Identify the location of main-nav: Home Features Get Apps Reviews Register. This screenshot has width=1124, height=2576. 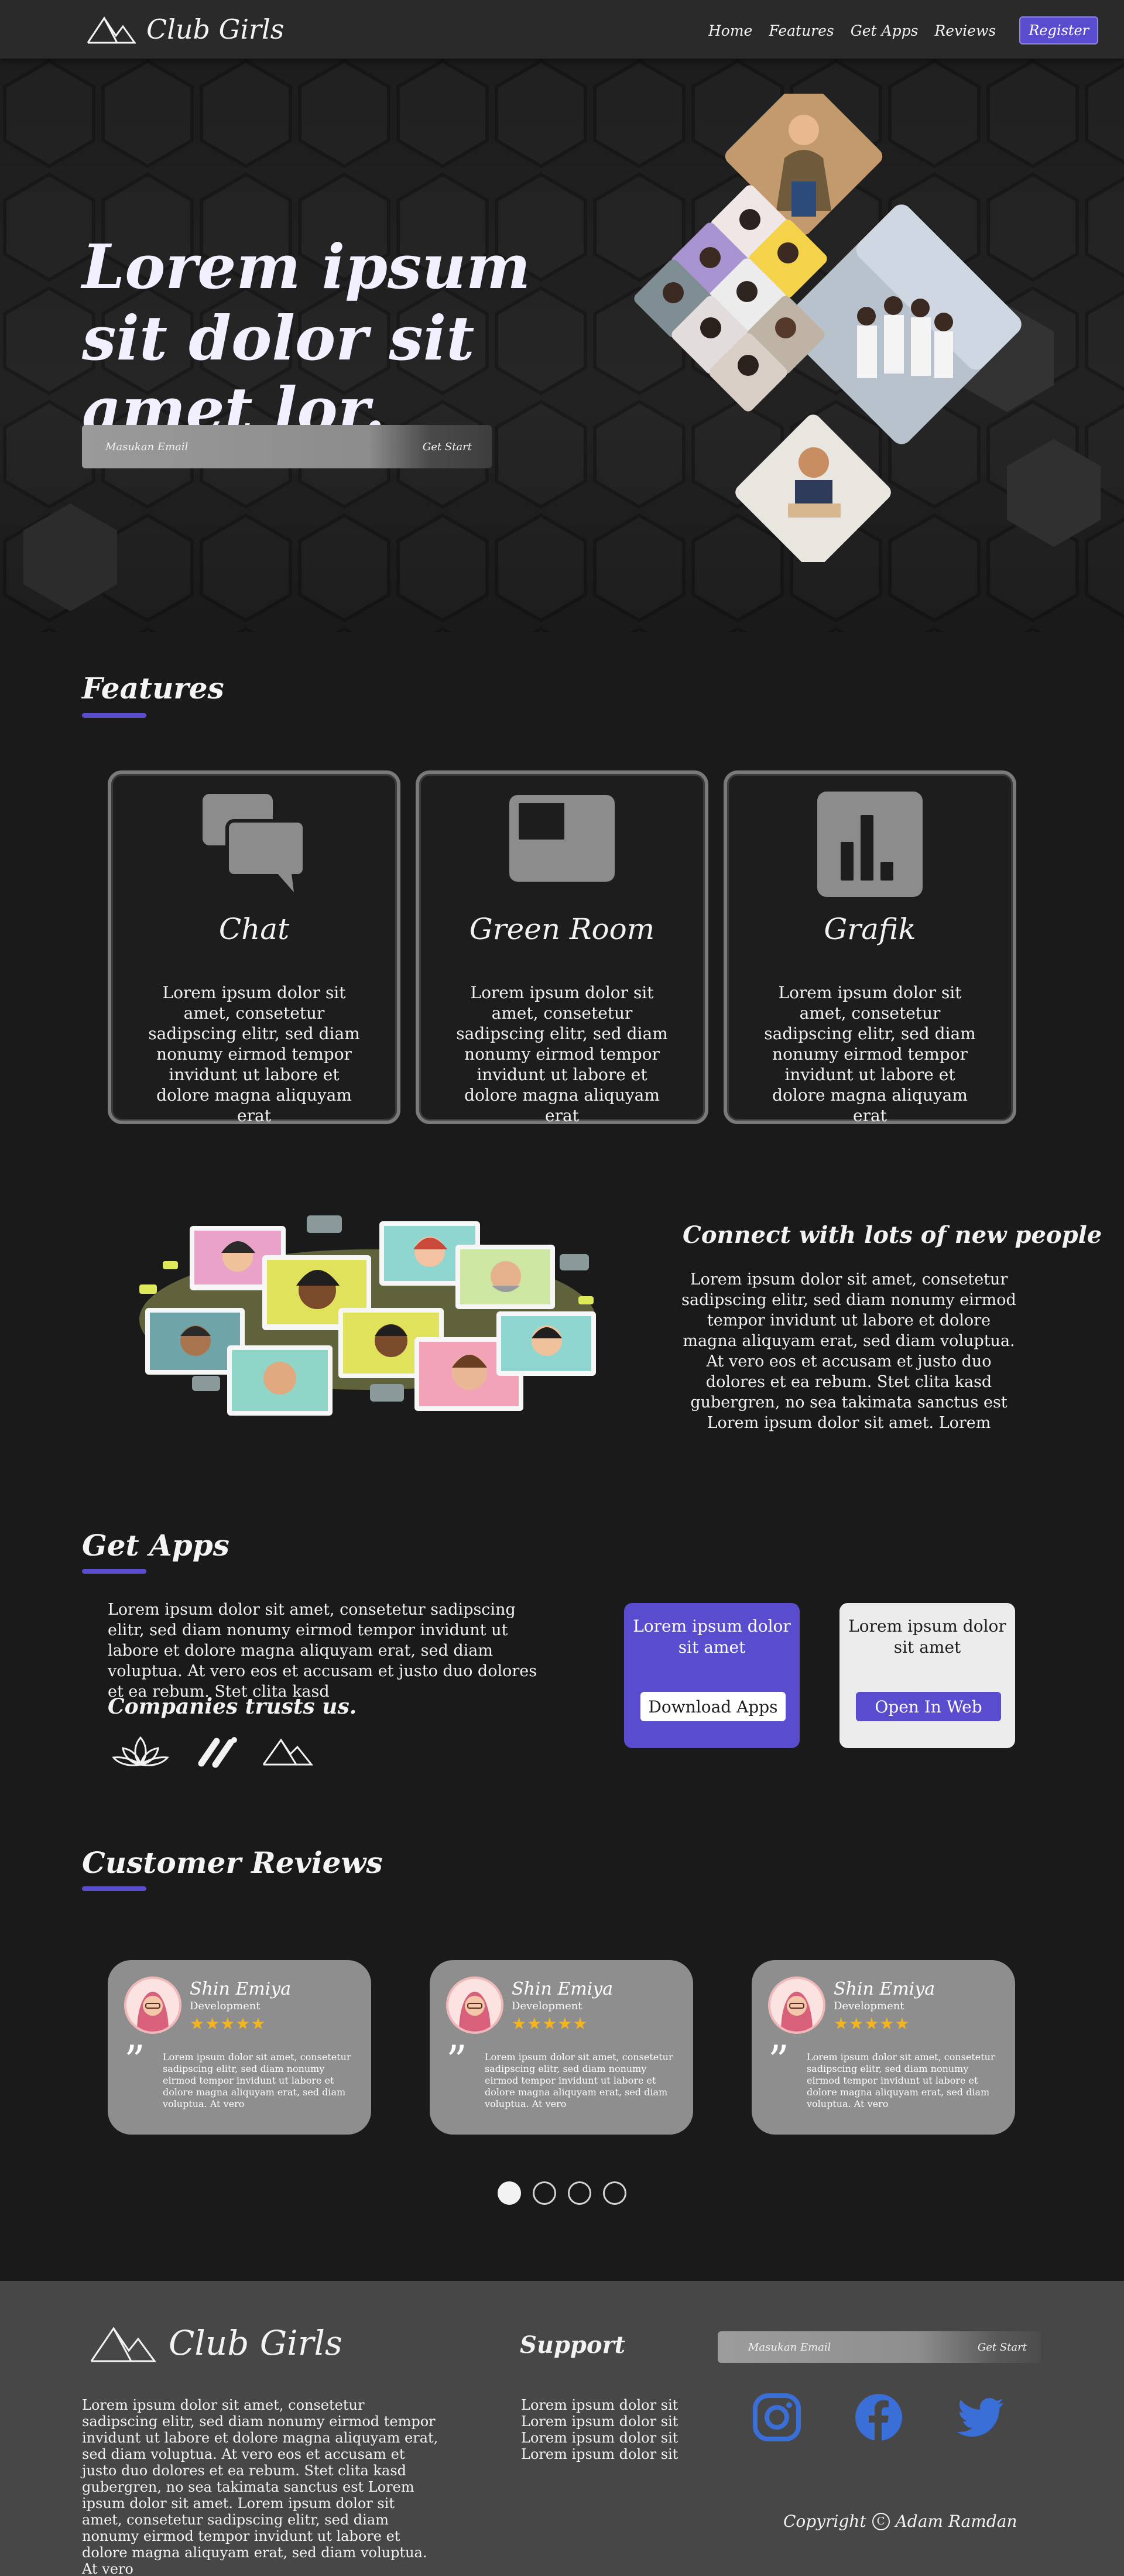
(904, 30).